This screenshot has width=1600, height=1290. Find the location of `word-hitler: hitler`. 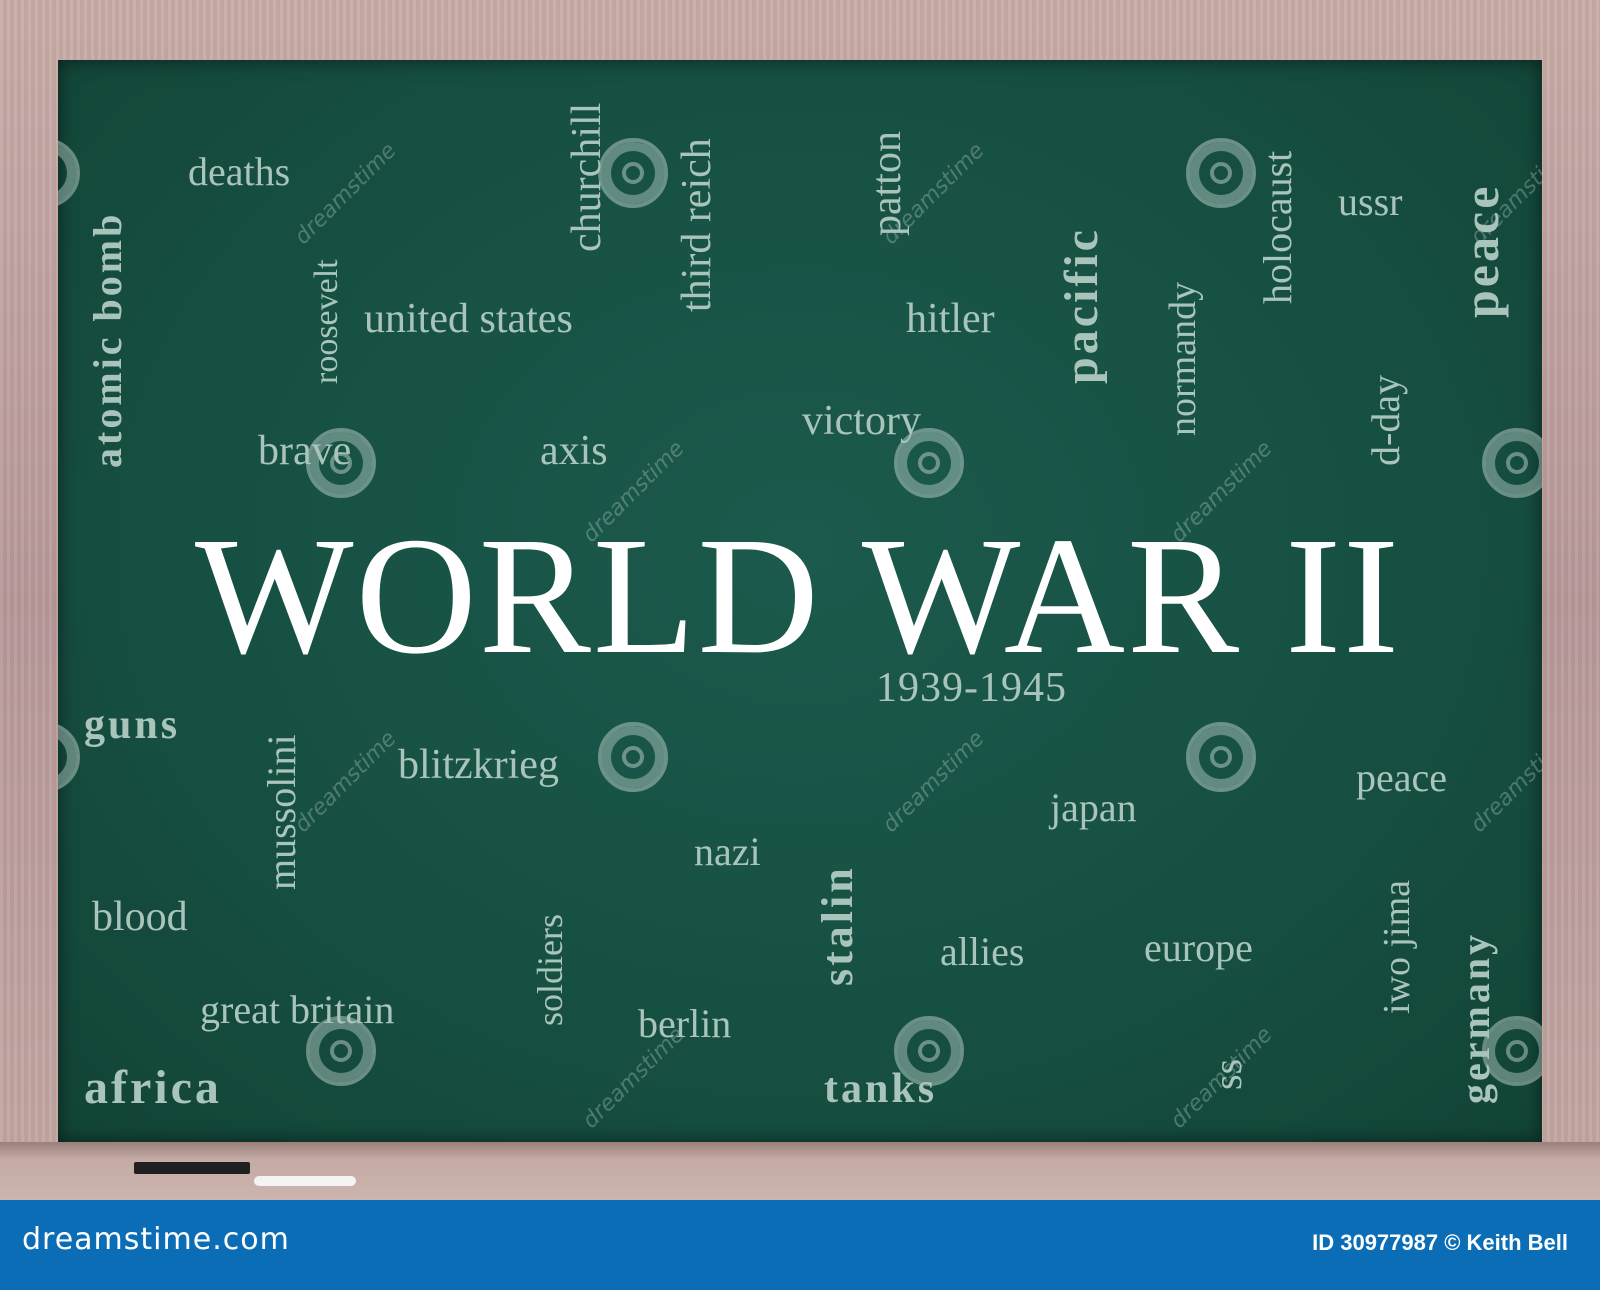

word-hitler: hitler is located at coordinates (950, 319).